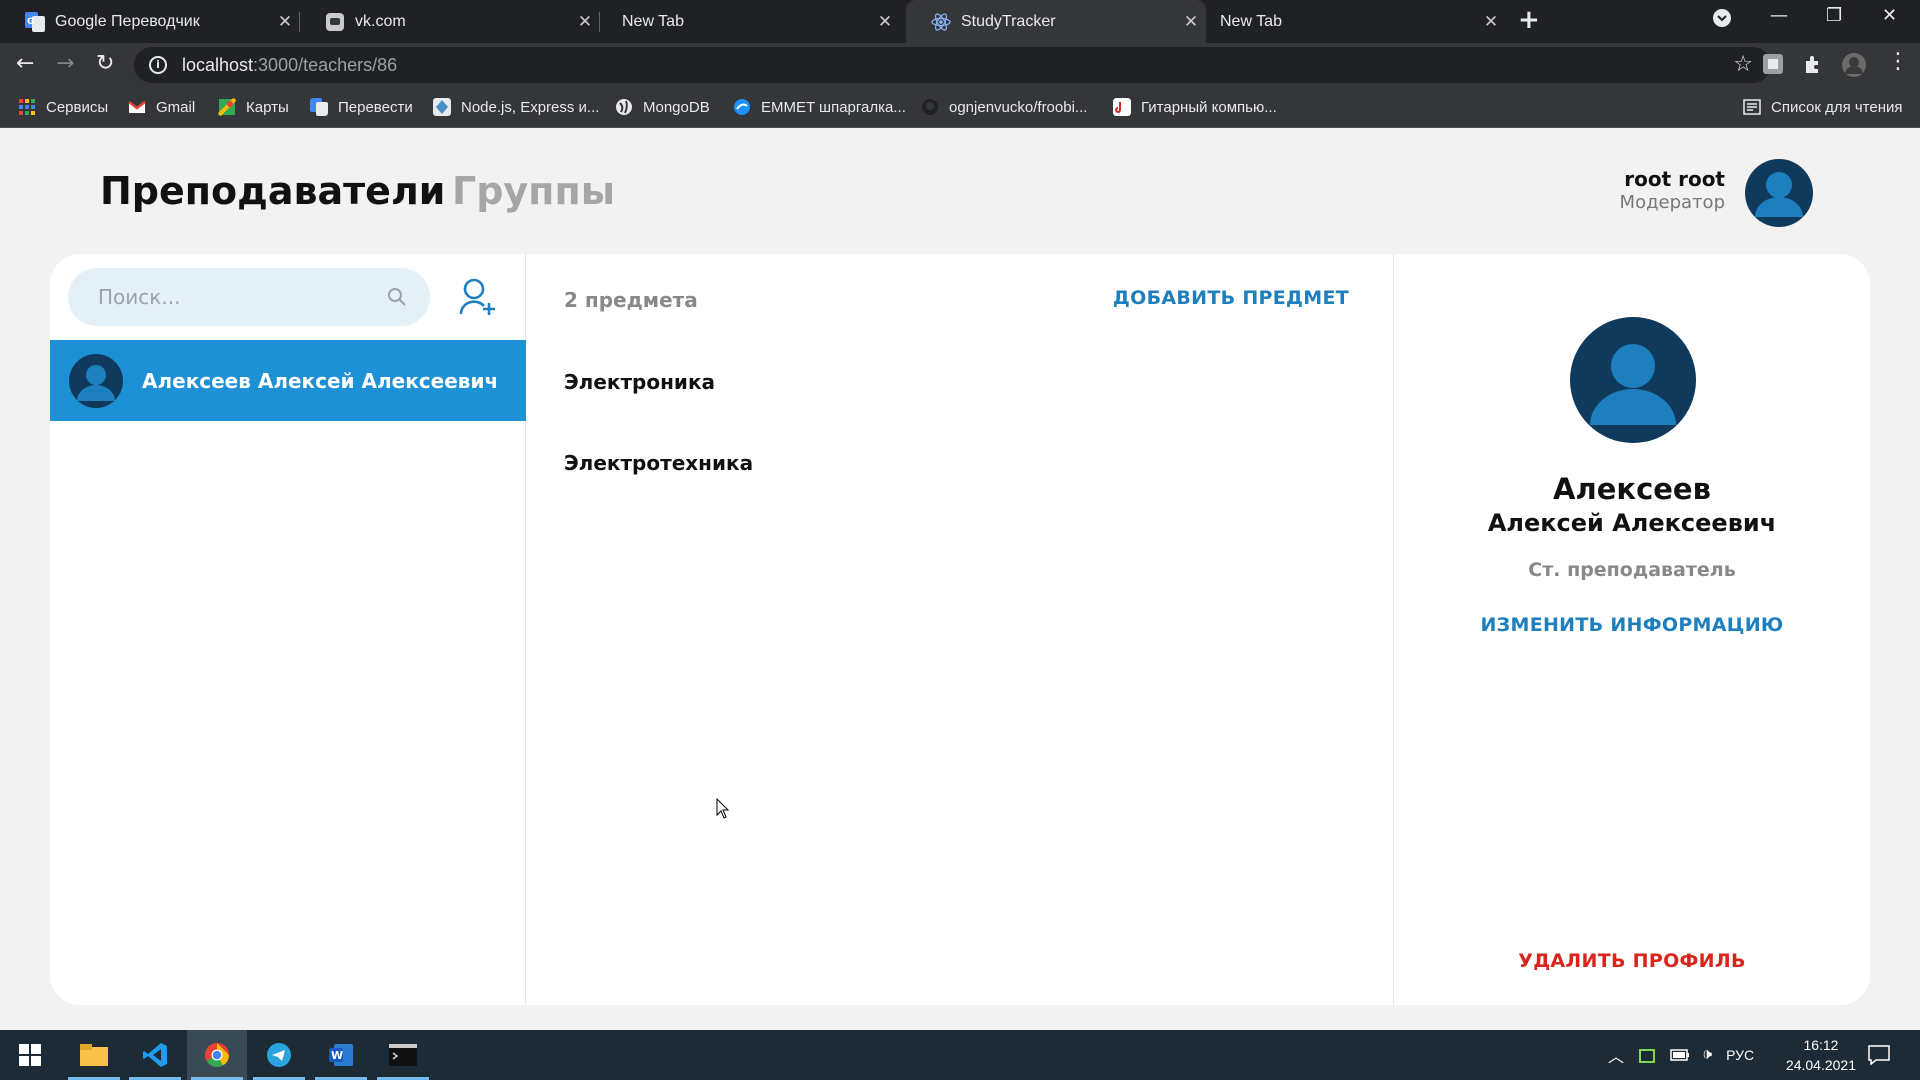 This screenshot has width=1920, height=1080. What do you see at coordinates (35, 21) in the screenshot?
I see `google-translate-icon: G` at bounding box center [35, 21].